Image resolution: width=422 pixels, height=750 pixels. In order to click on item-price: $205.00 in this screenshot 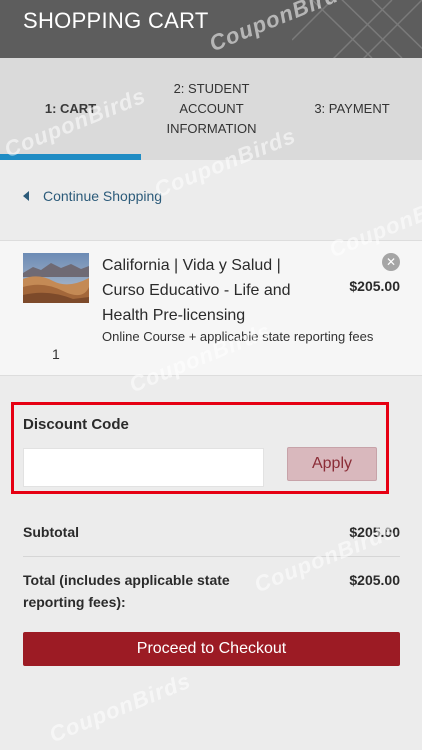, I will do `click(374, 286)`.